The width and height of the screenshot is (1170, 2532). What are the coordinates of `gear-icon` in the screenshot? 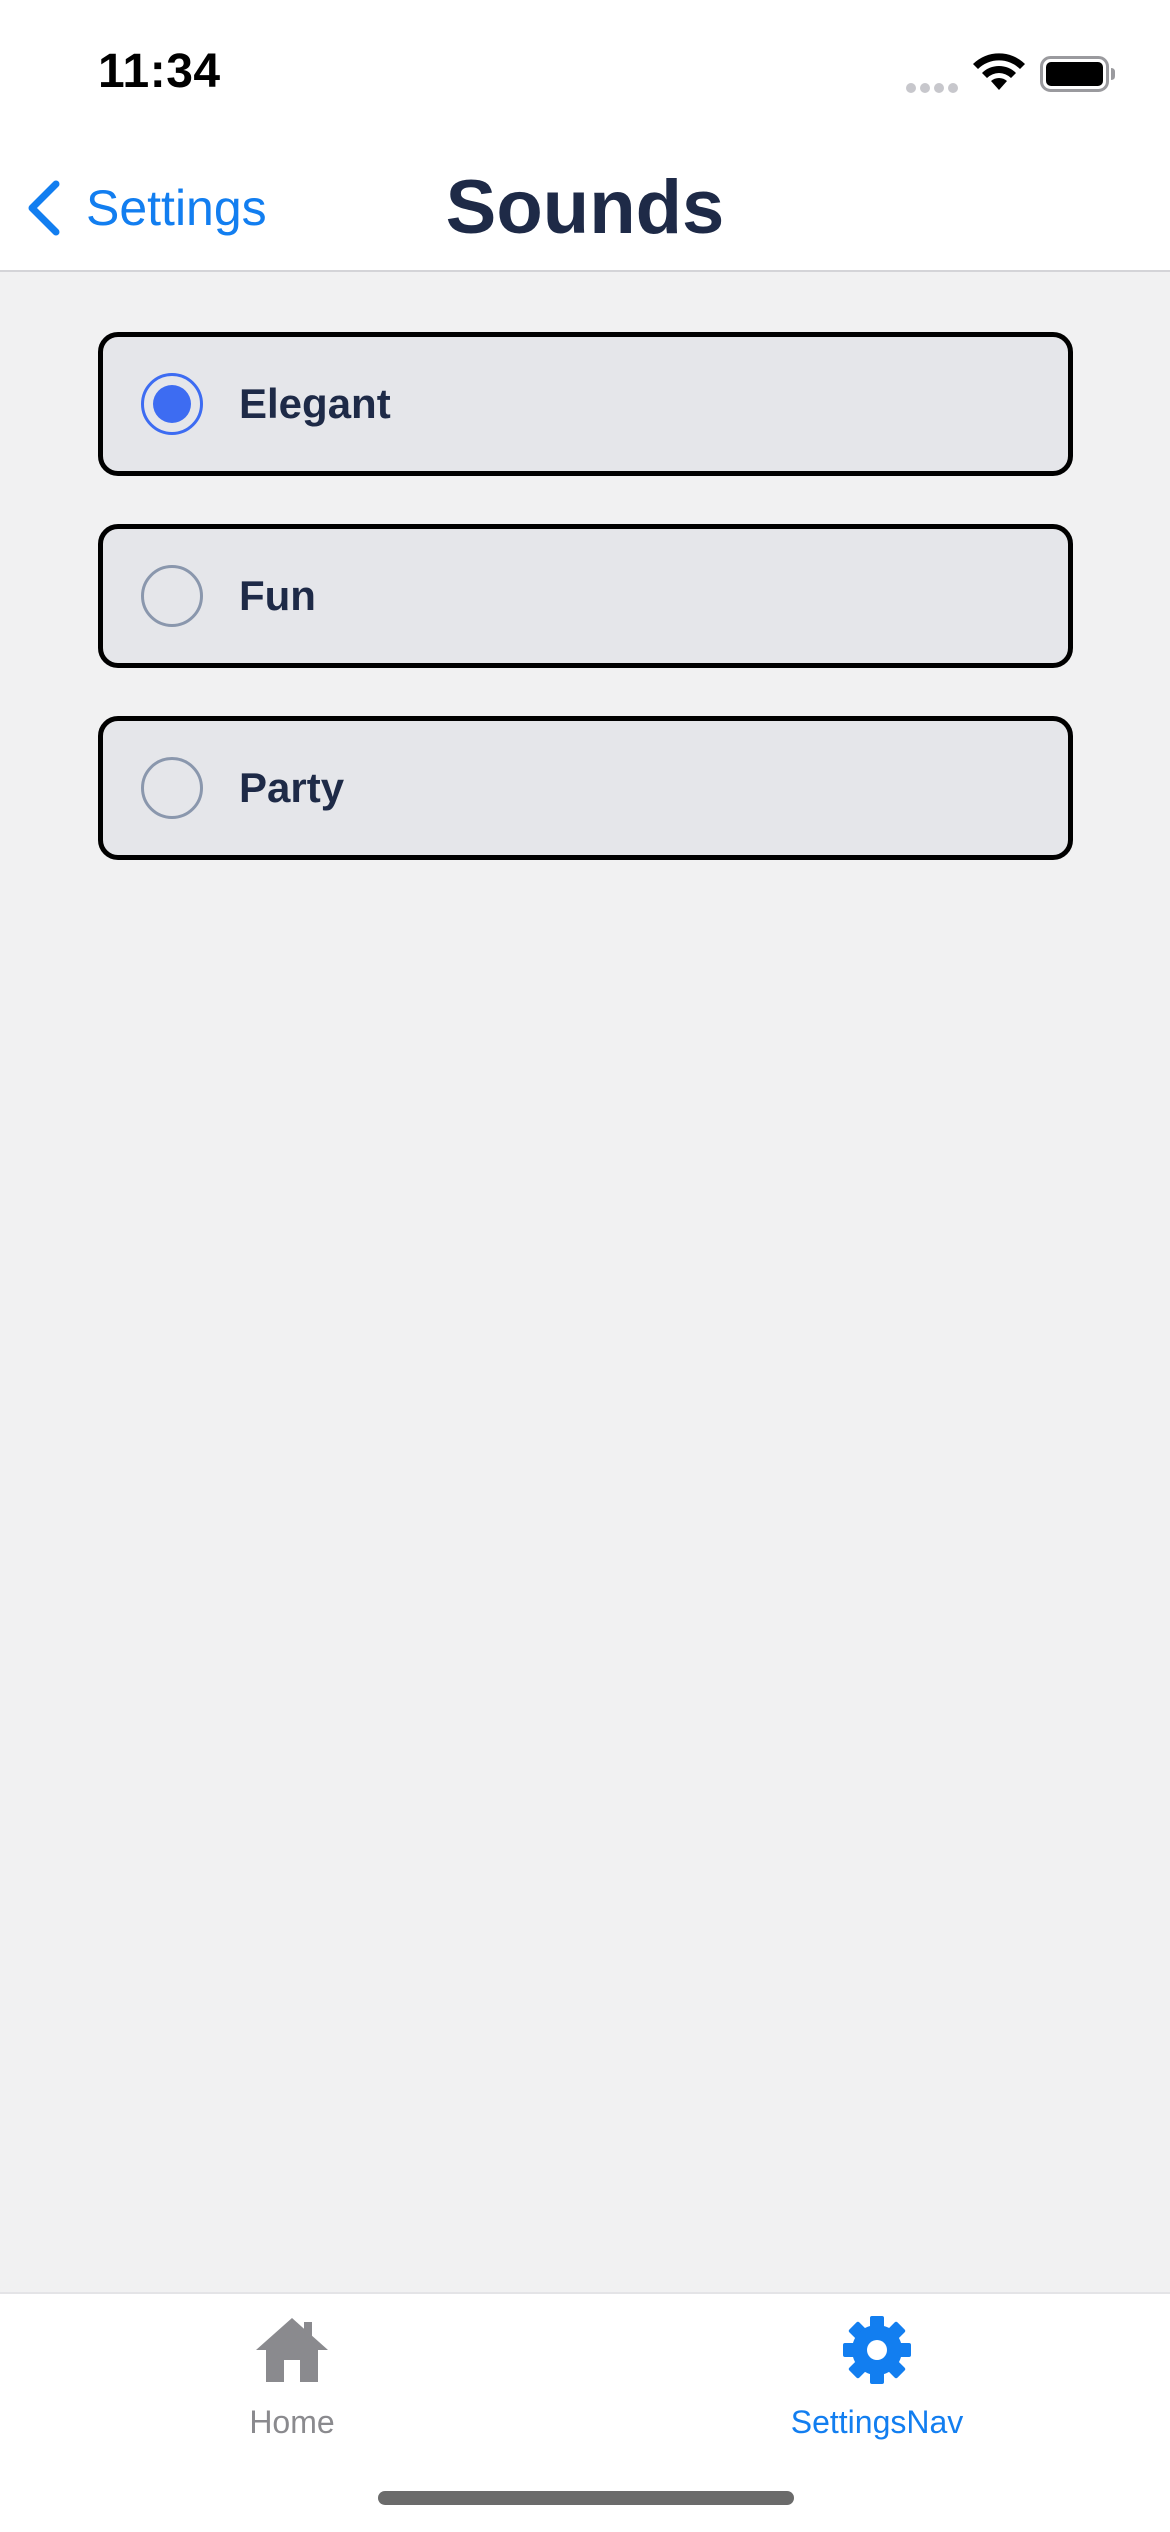 It's located at (877, 2350).